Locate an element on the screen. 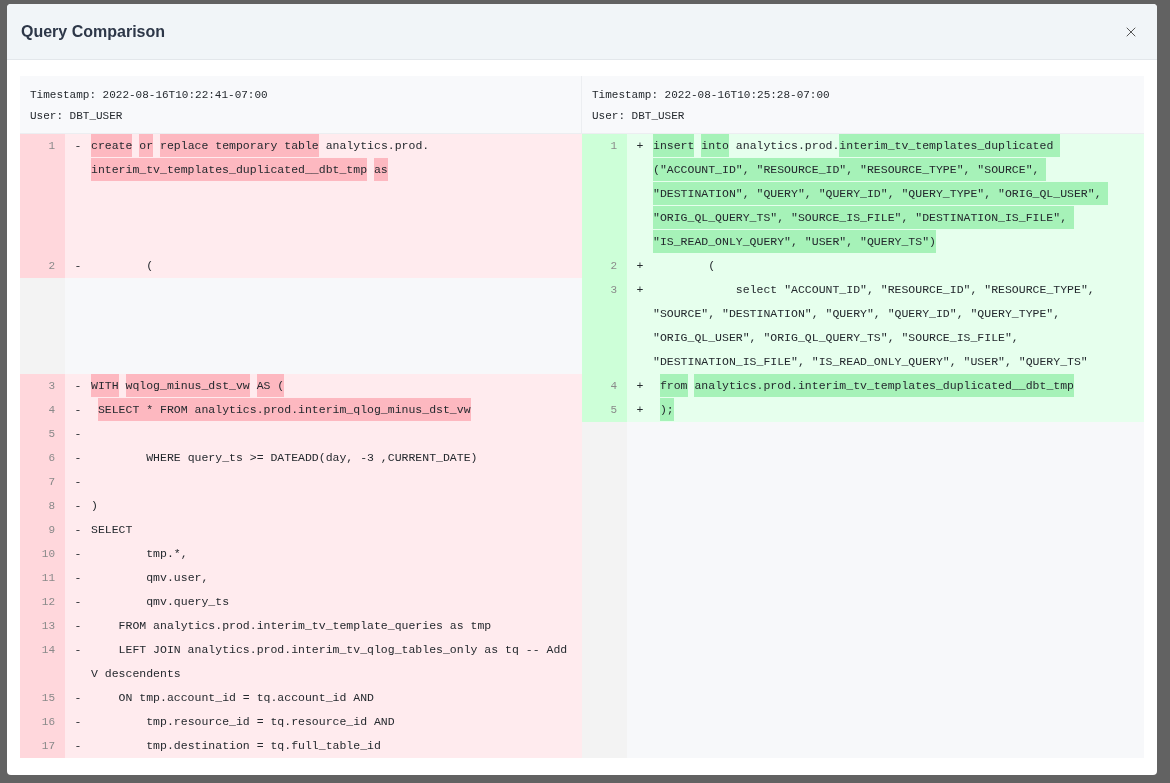 The image size is (1170, 783). code-line: tmp.resource_id = tq.resource_id AND is located at coordinates (270, 722).